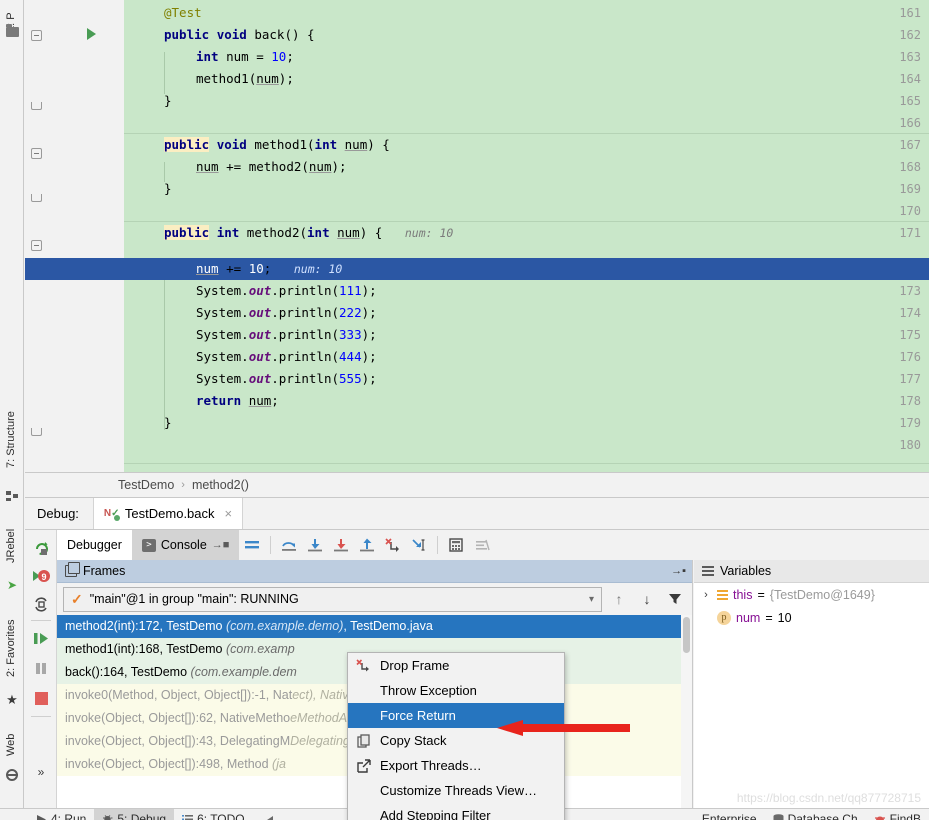  I want to click on bottom-tab-debug: 5: Debug, so click(134, 814).